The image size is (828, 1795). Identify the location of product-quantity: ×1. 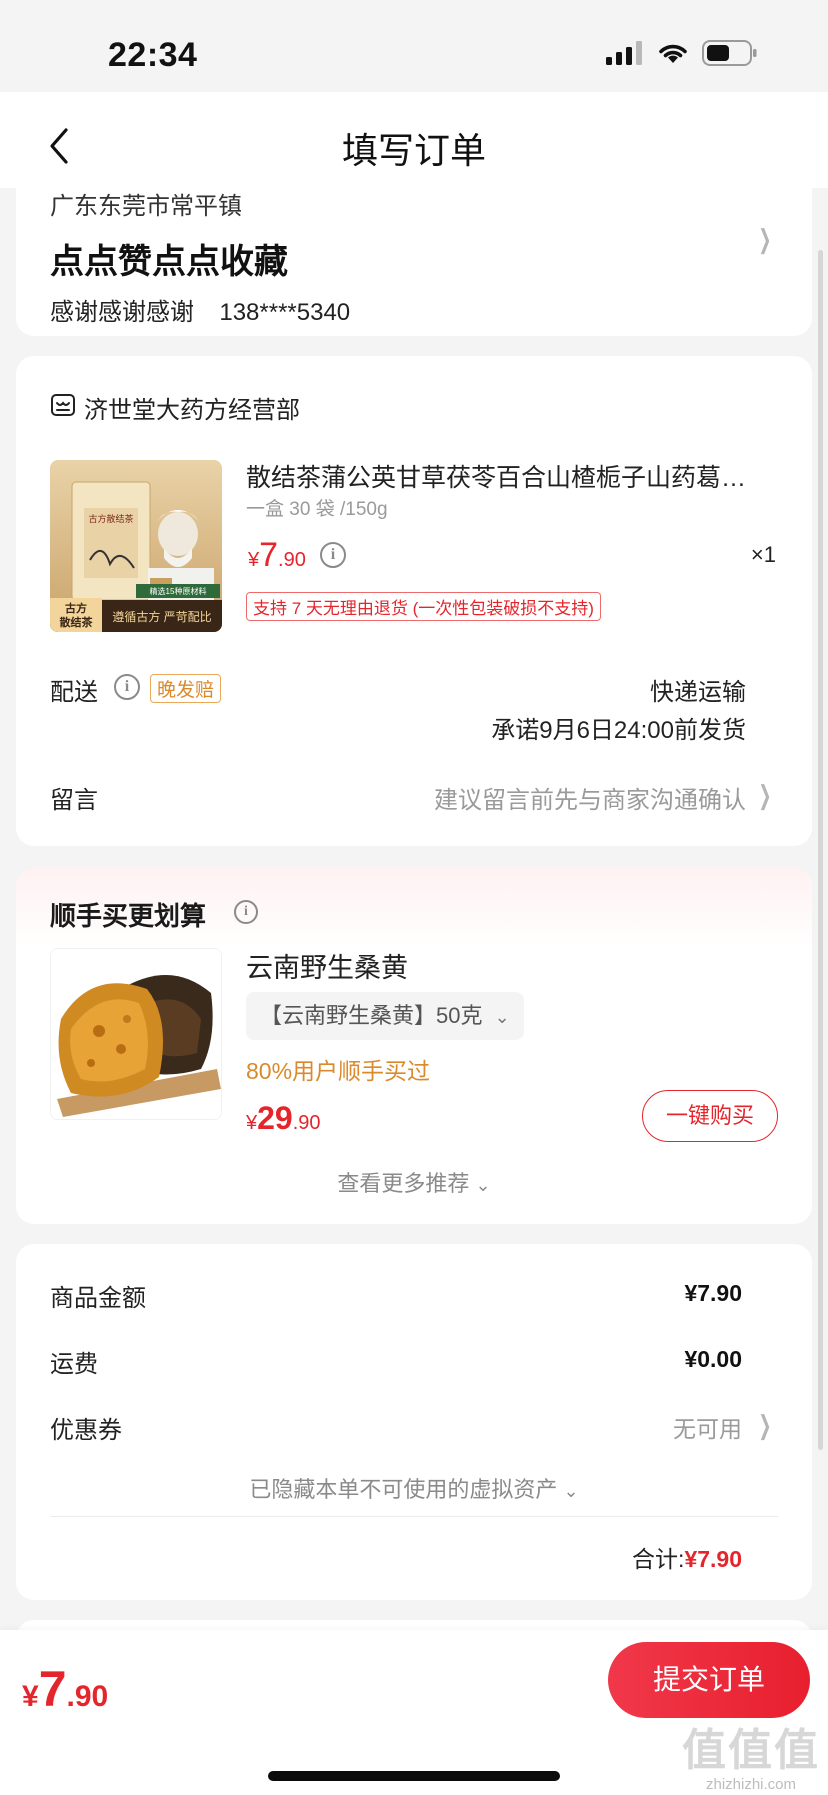
(763, 554).